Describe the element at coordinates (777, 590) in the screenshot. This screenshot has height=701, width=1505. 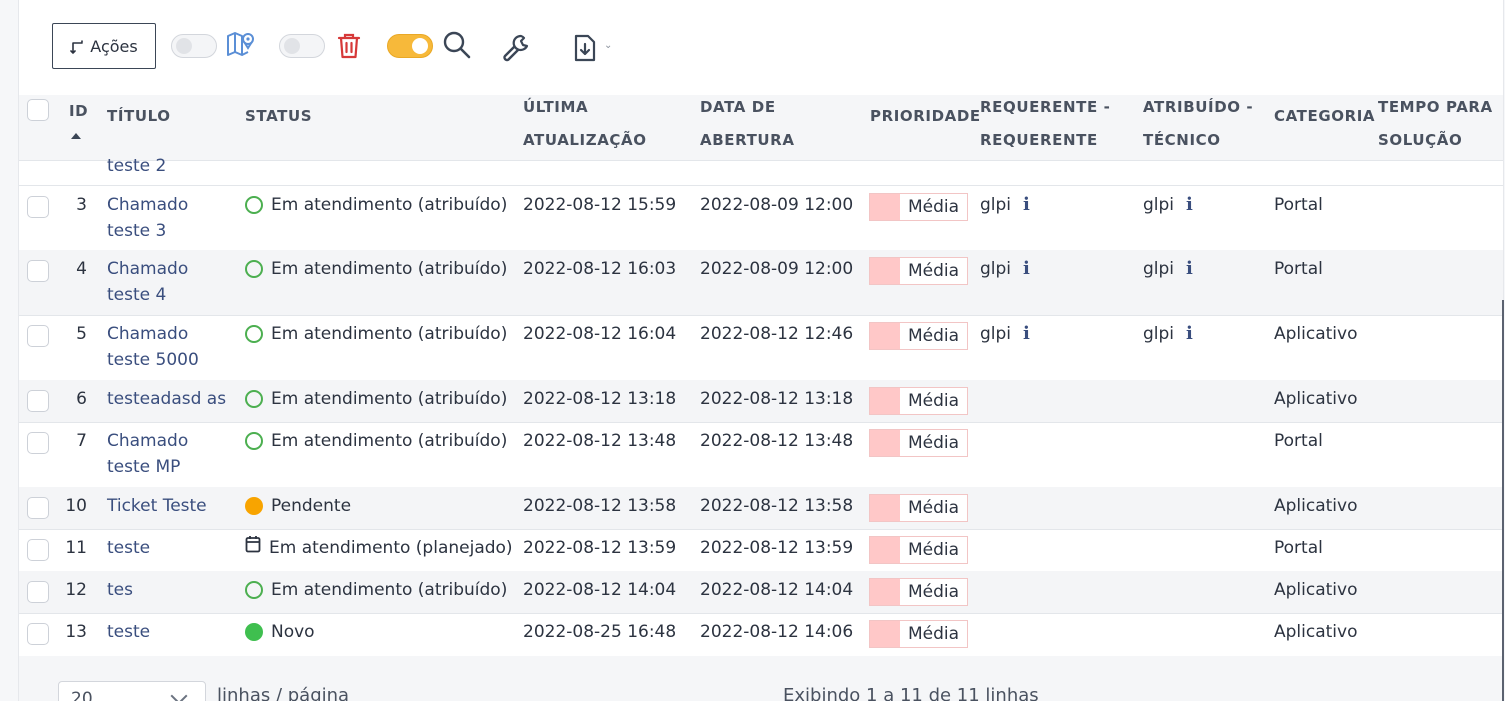
I see `opened-date: 2022-08-12 14:04` at that location.